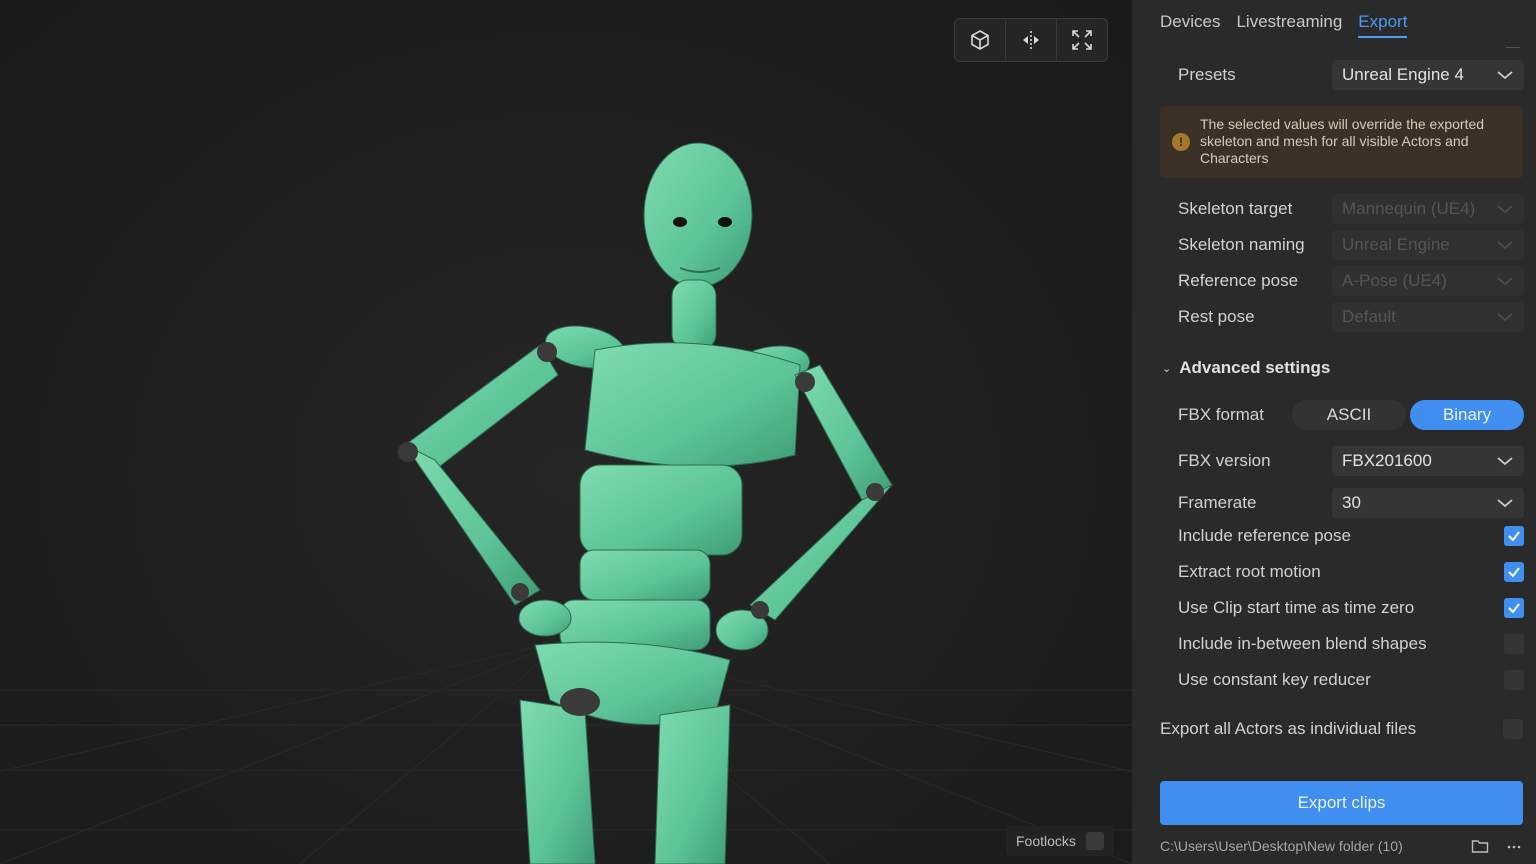  Describe the element at coordinates (1513, 47) in the screenshot. I see `tab-divider` at that location.